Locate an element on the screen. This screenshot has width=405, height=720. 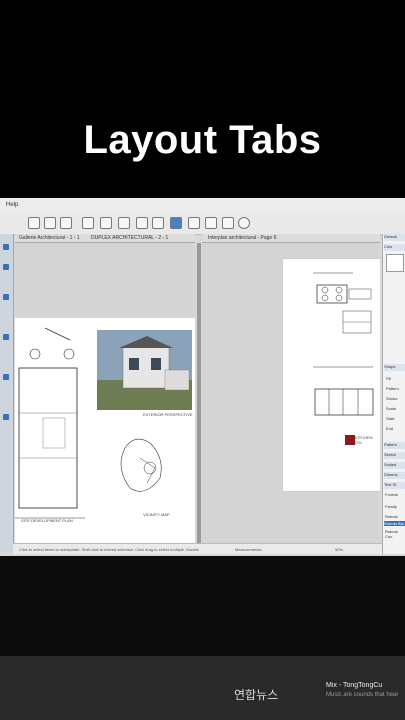
pencil-tool-icon is located at coordinates (106, 223).